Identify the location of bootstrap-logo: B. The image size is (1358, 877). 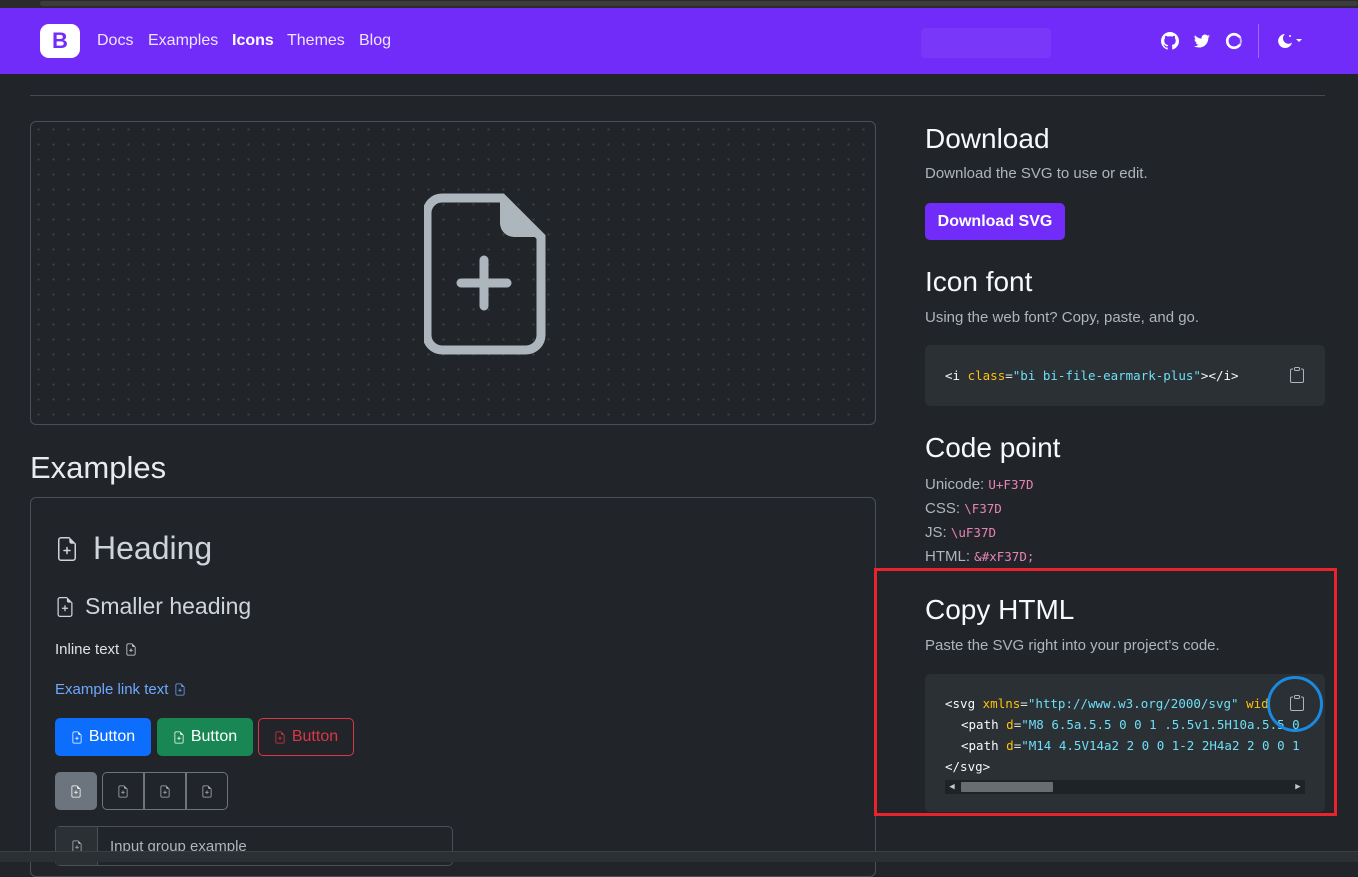
(60, 41).